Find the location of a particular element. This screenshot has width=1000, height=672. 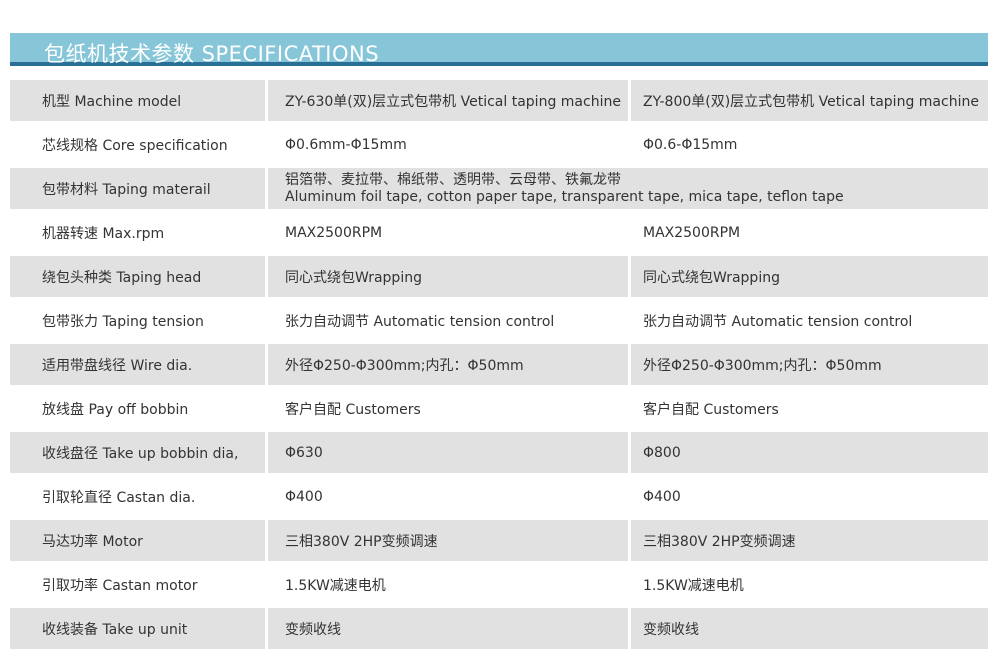

row-label: 适用带盘线径 Wire dia. is located at coordinates (137, 364).